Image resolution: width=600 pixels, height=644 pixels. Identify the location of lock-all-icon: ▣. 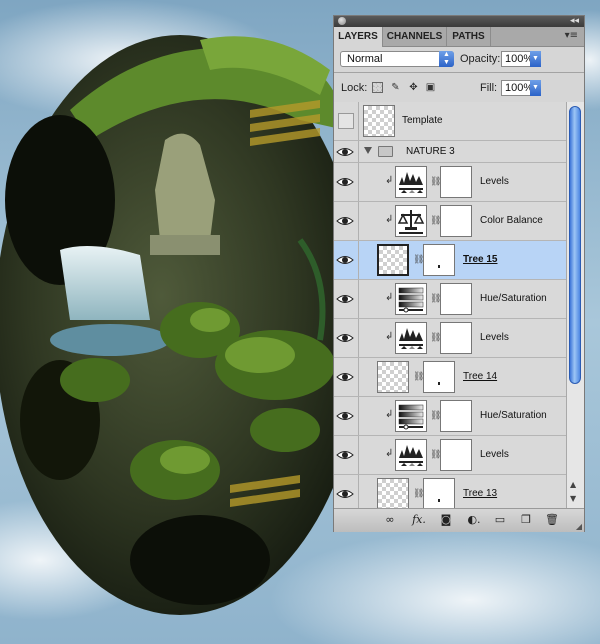
(430, 87).